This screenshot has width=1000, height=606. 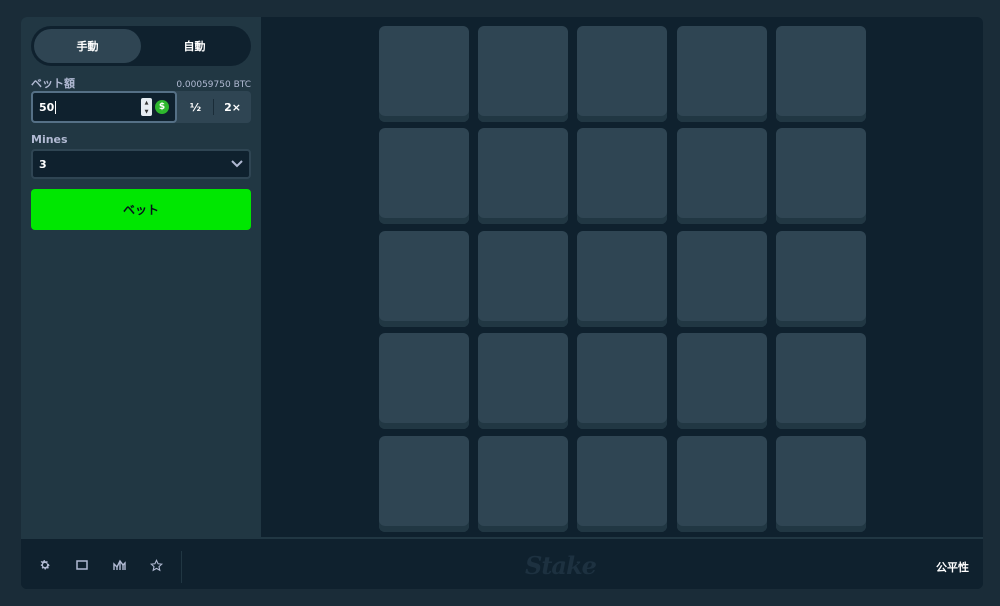 What do you see at coordinates (45, 565) in the screenshot?
I see `gear-icon` at bounding box center [45, 565].